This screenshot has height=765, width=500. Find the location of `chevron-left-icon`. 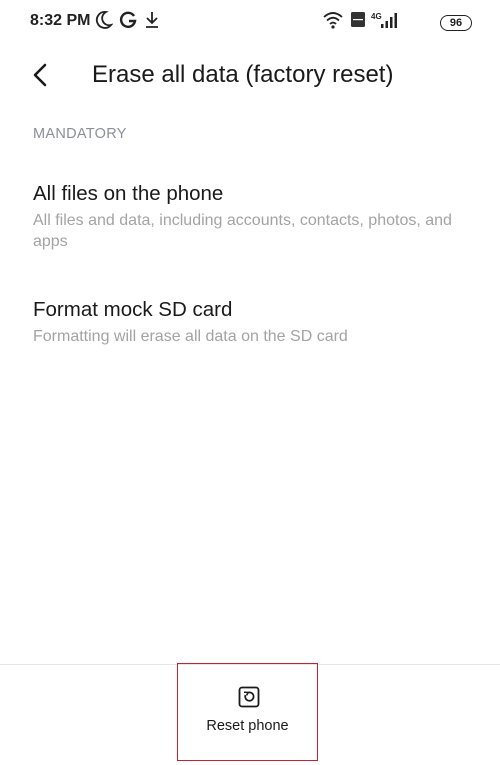

chevron-left-icon is located at coordinates (40, 75).